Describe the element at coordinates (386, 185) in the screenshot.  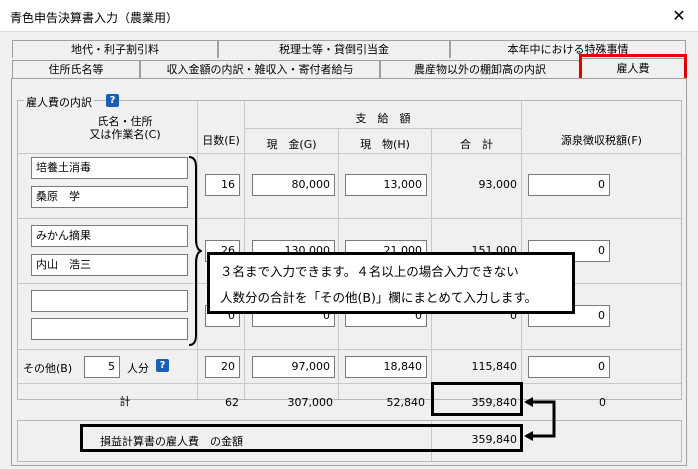
I see `goods-field: 13,000` at that location.